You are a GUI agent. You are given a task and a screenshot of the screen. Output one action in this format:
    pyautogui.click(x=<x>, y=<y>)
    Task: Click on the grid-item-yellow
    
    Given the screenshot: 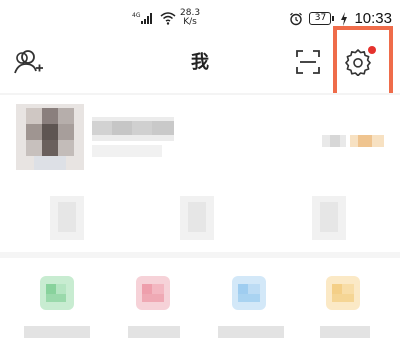 What is the action you would take?
    pyautogui.click(x=345, y=308)
    